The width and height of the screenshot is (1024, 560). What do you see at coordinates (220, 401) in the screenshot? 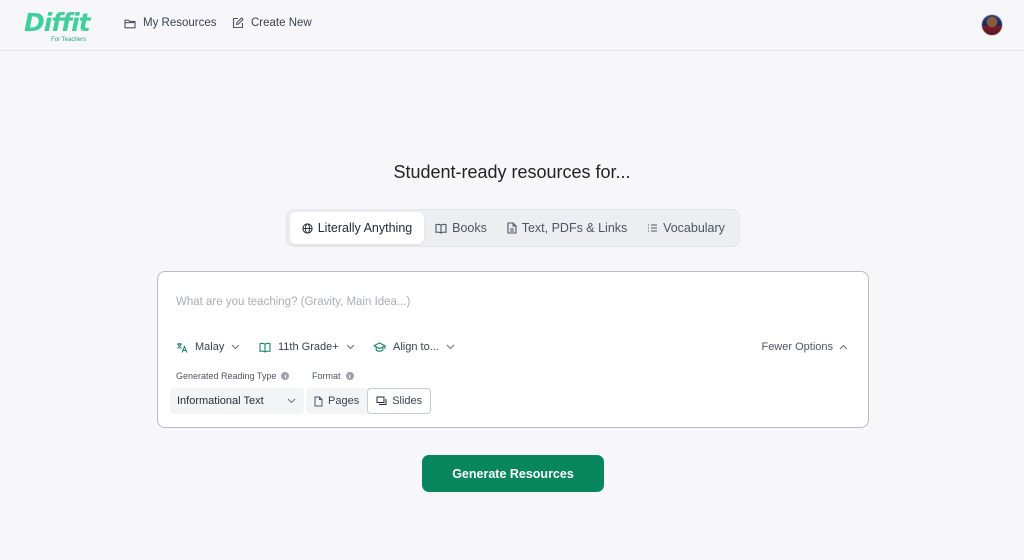
I see `reading-type-value: Informational Text` at bounding box center [220, 401].